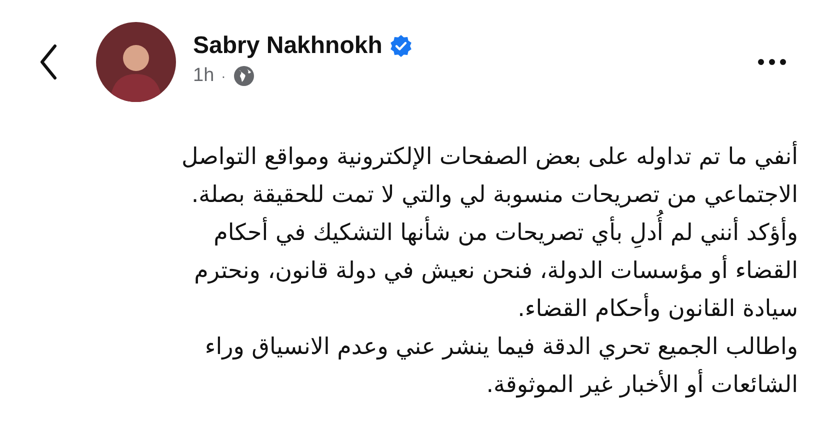 This screenshot has width=828, height=431. I want to click on post-time: 1h, so click(203, 76).